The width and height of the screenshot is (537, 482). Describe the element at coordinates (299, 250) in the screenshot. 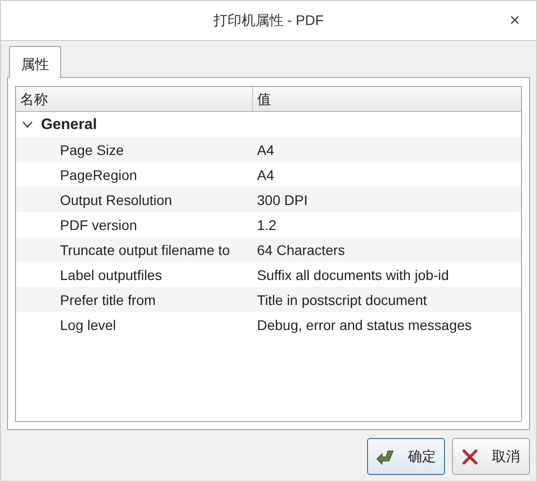

I see `property-value: 64 Characters` at that location.